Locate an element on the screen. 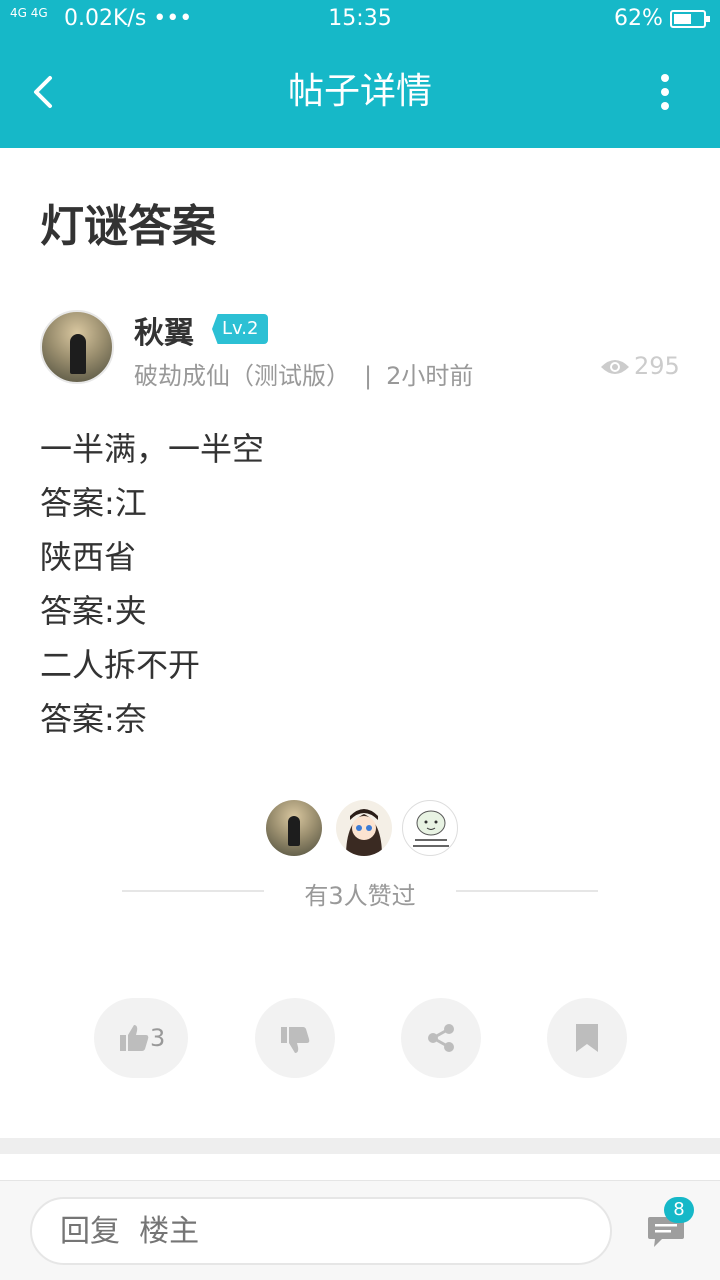 The image size is (720, 1280). share-icon is located at coordinates (441, 1038).